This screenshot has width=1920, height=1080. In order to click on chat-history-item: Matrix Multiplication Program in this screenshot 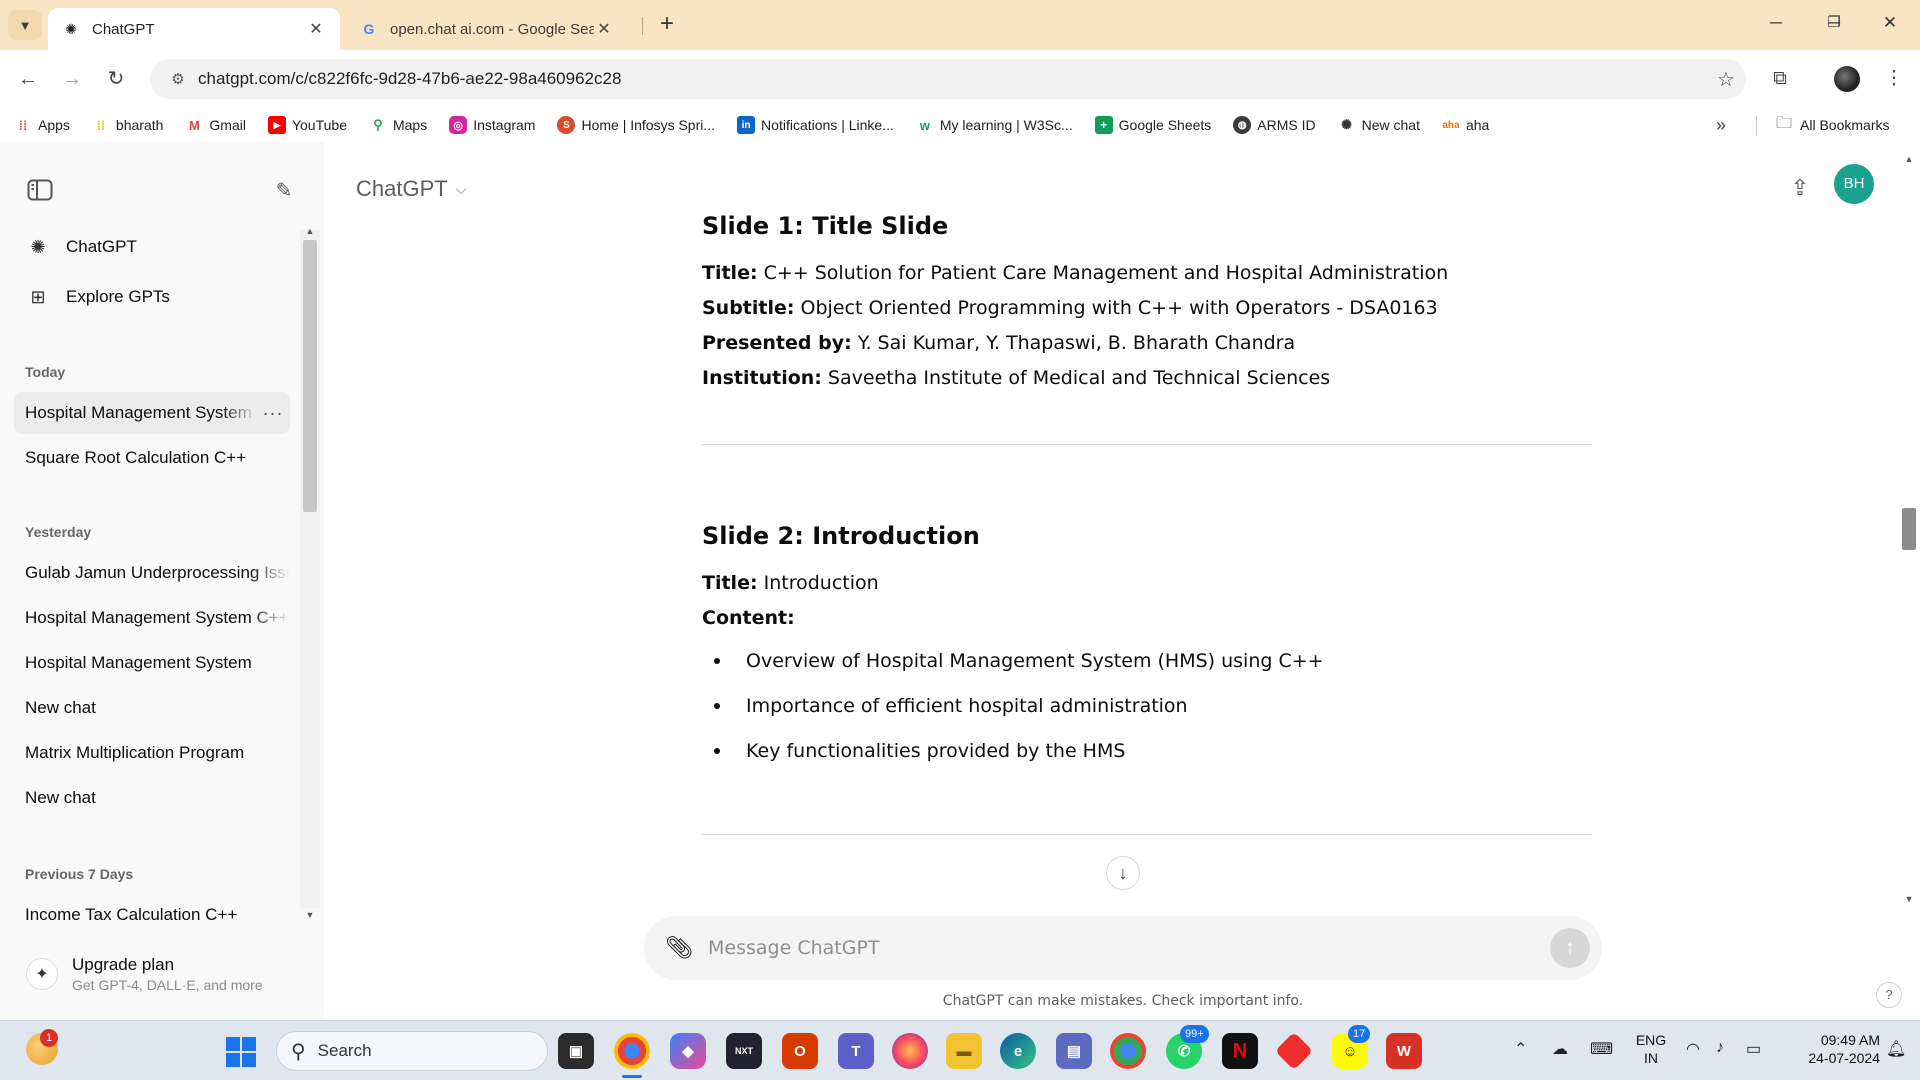, I will do `click(152, 753)`.